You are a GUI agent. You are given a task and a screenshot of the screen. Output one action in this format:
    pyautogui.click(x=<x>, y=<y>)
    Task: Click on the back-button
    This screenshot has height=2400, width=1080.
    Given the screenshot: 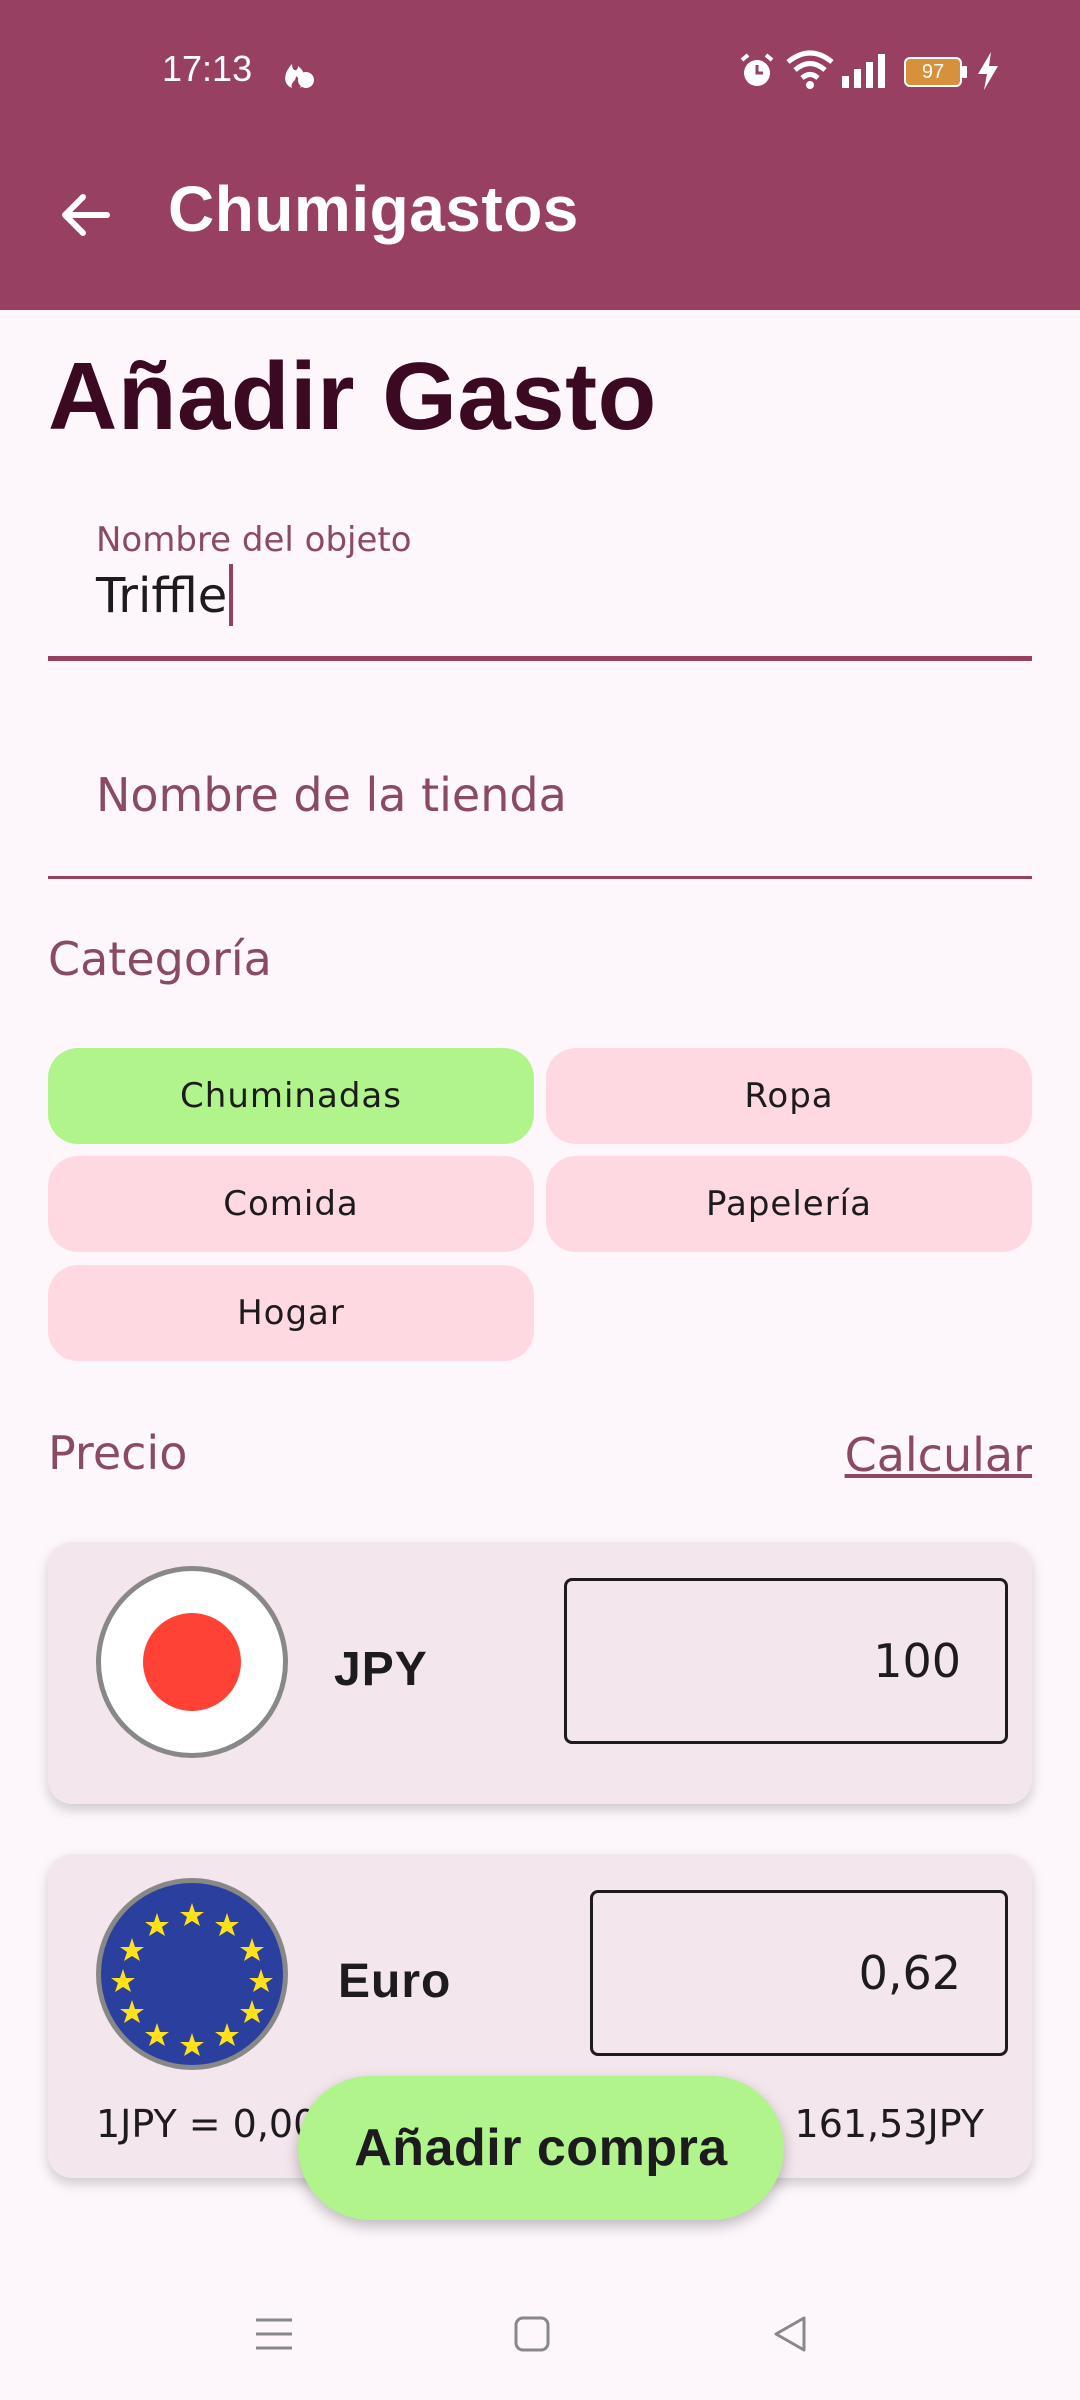 What is the action you would take?
    pyautogui.click(x=85, y=215)
    